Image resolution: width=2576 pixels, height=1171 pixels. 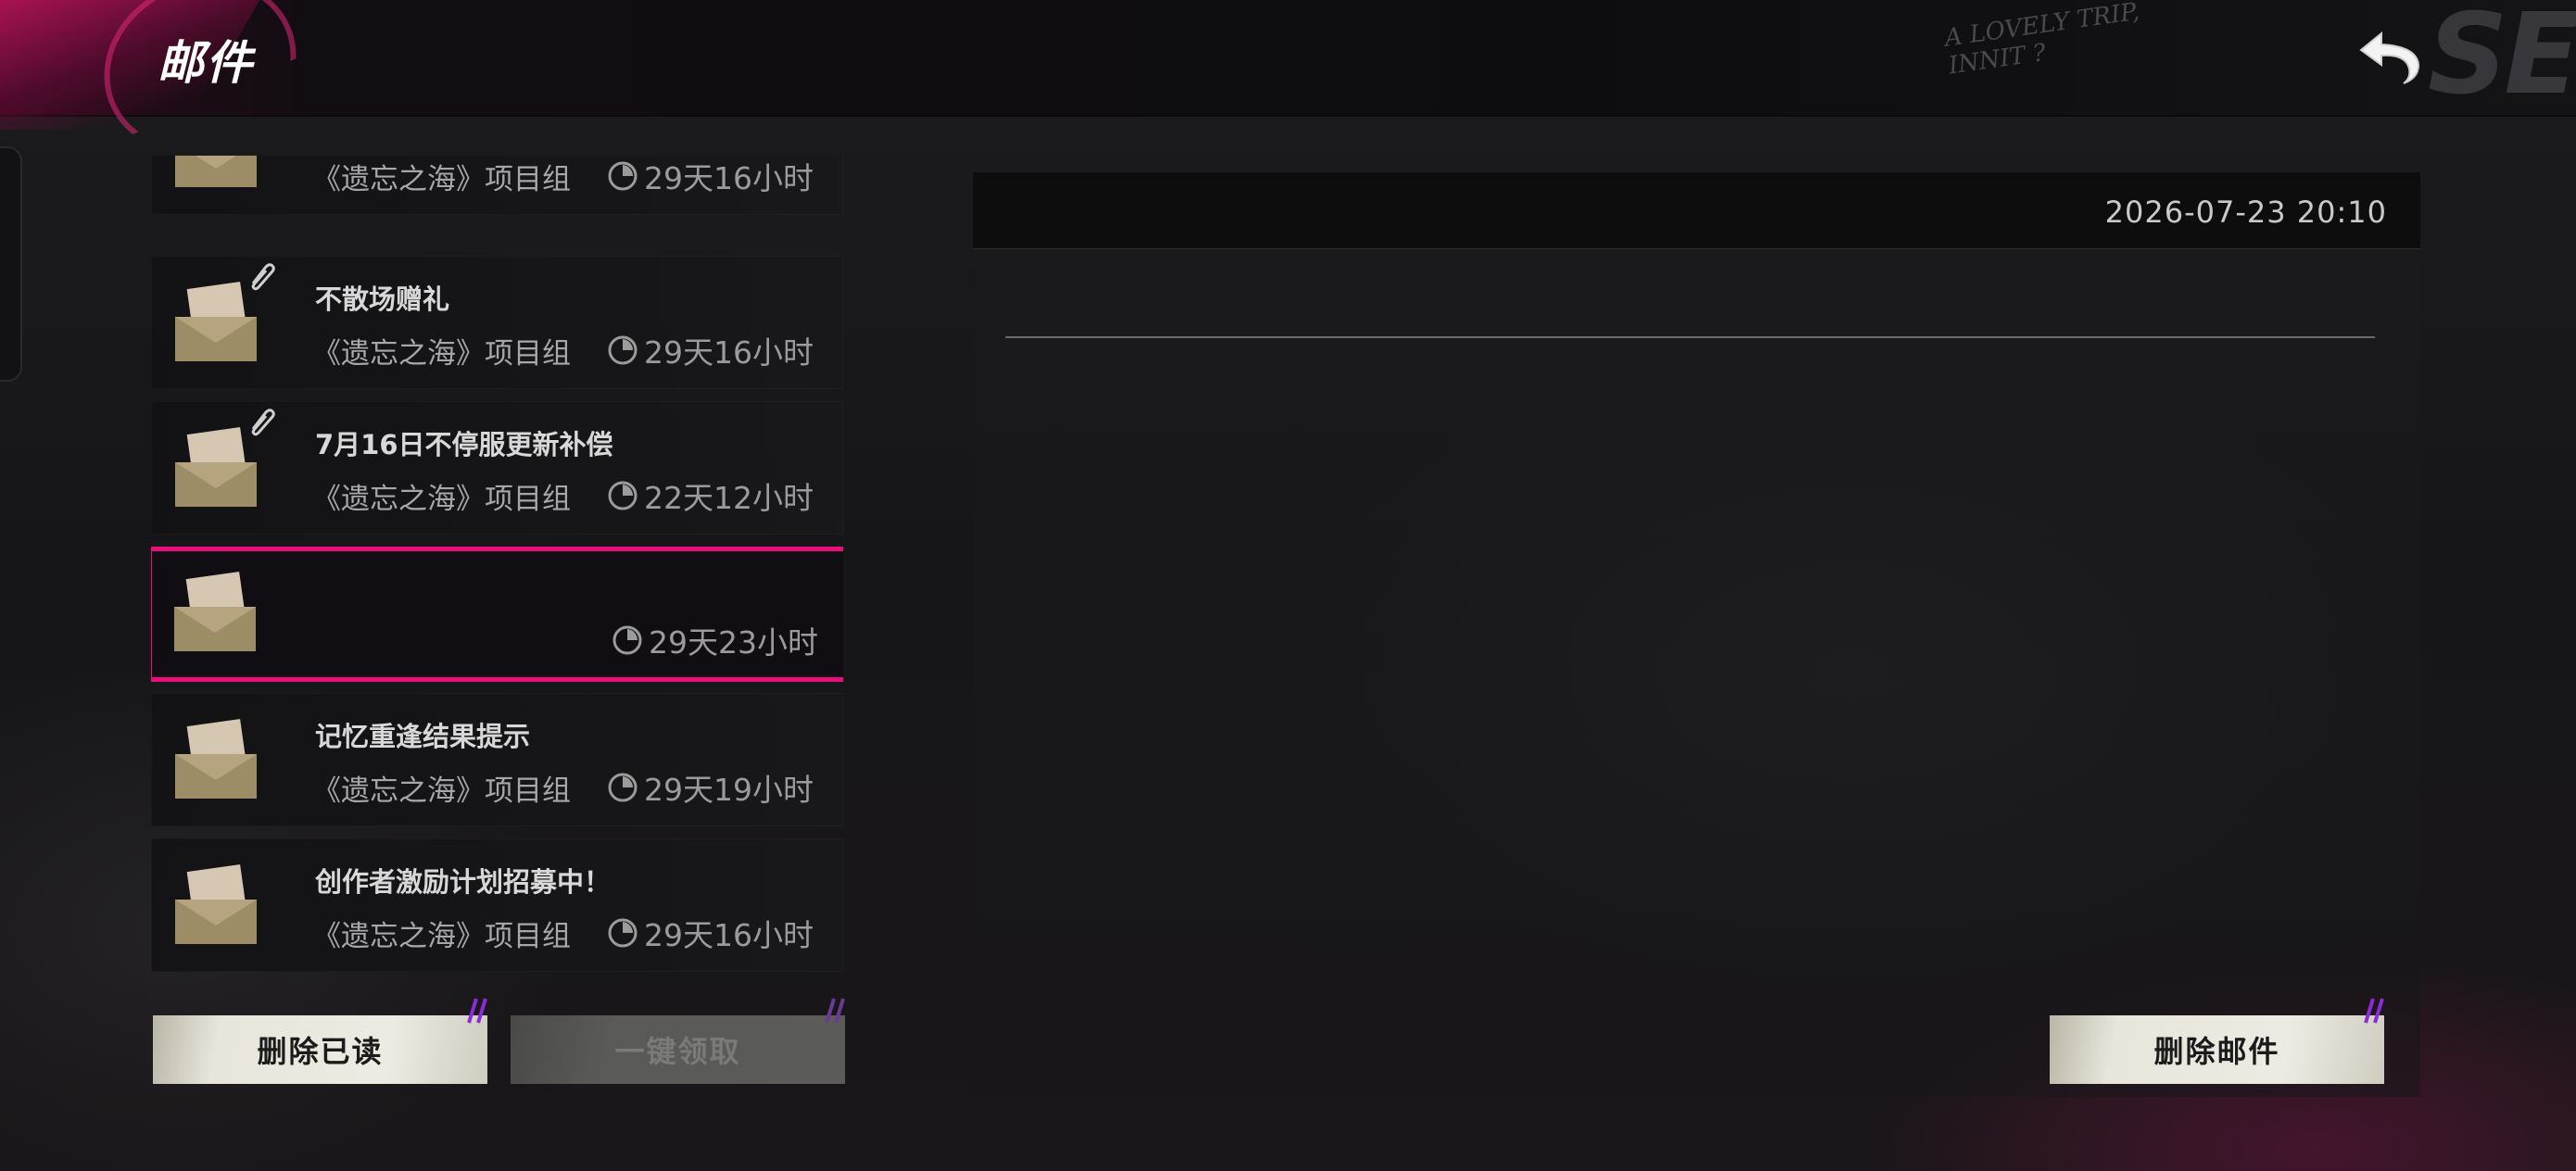 What do you see at coordinates (2216, 1052) in the screenshot?
I see `delete-mail-label: 删除邮件` at bounding box center [2216, 1052].